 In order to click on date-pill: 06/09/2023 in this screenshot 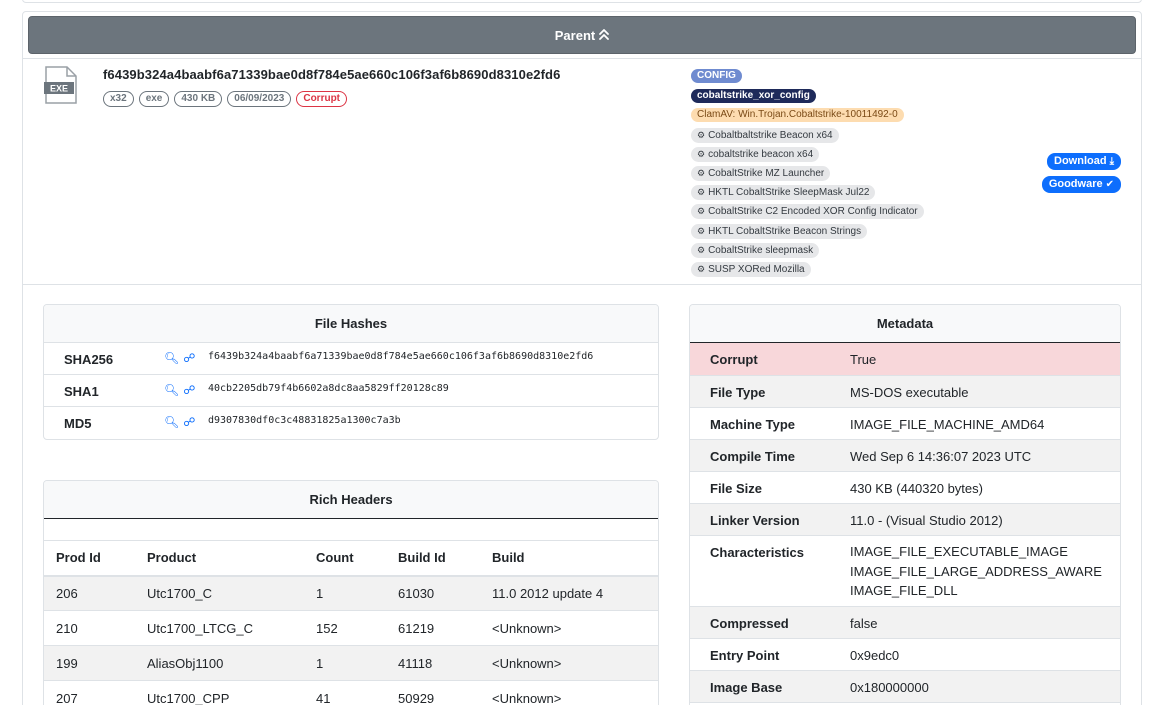, I will do `click(259, 99)`.